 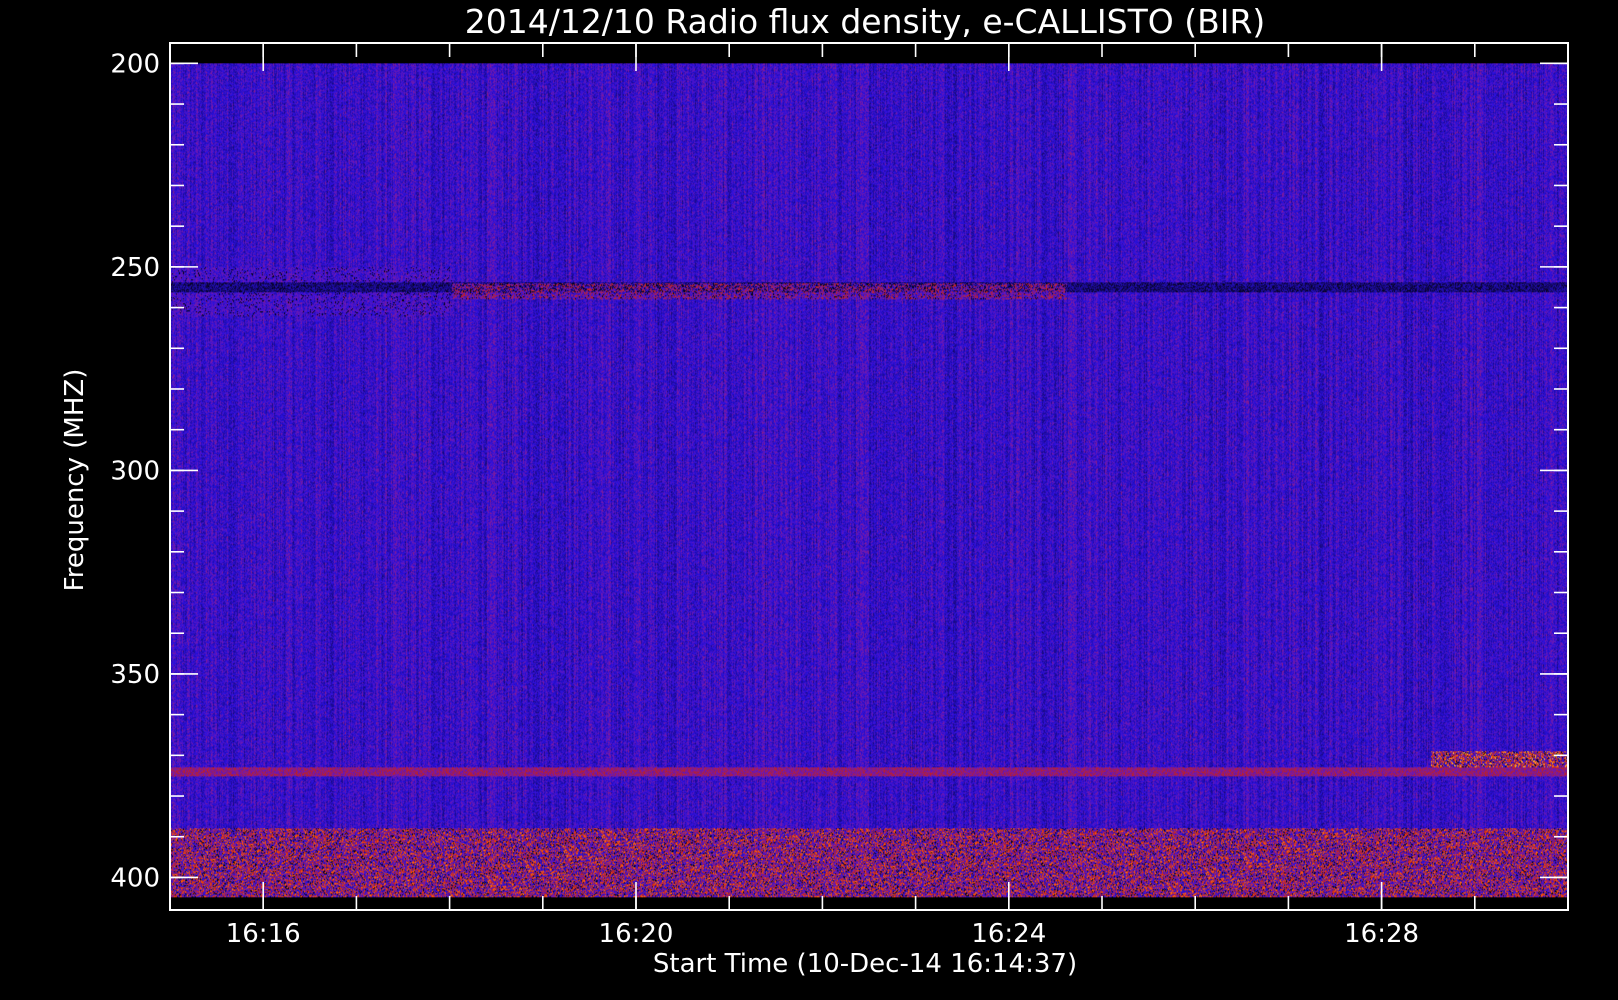 What do you see at coordinates (636, 934) in the screenshot?
I see `x-tick-label: 16:20` at bounding box center [636, 934].